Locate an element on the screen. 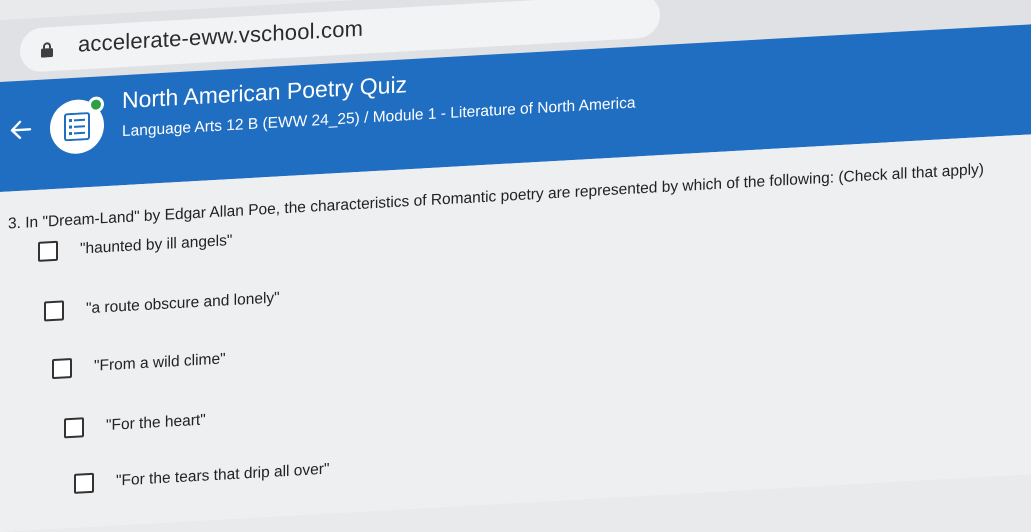 The image size is (1031, 532). arrow-left-icon is located at coordinates (21, 129).